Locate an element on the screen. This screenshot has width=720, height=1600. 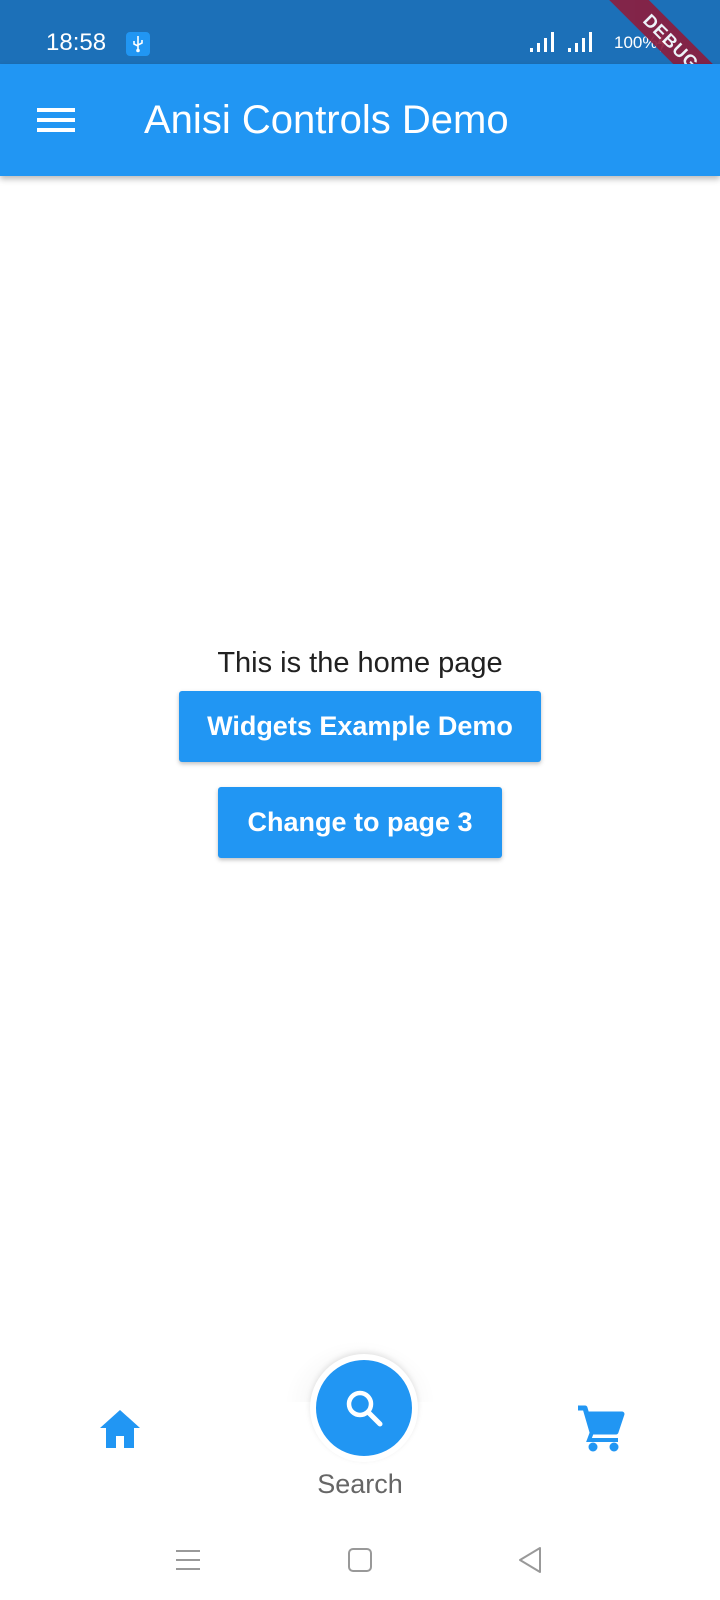
nav-search-label: Search is located at coordinates (360, 1484).